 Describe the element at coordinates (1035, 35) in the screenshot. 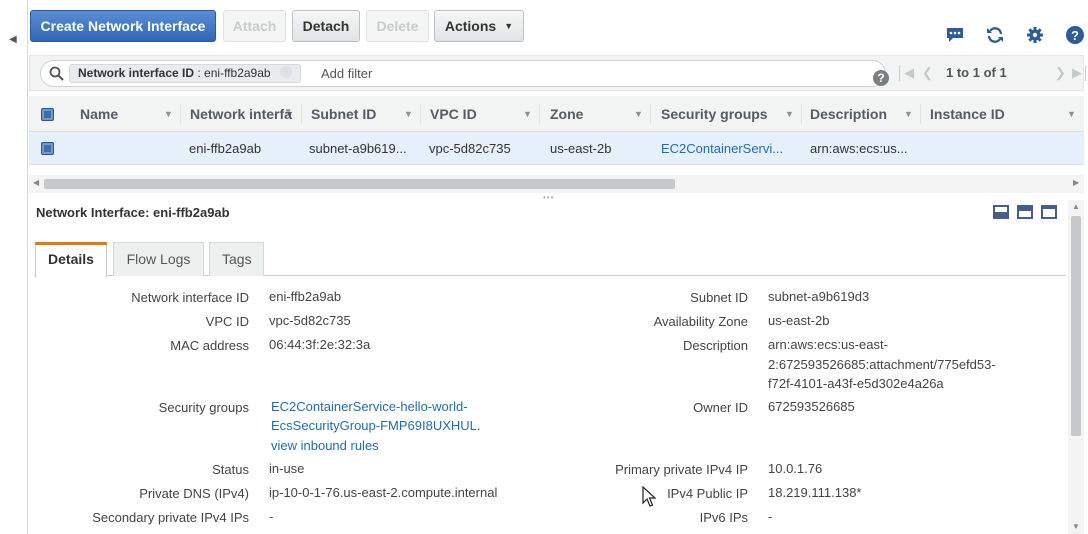

I see `gear-icon` at that location.